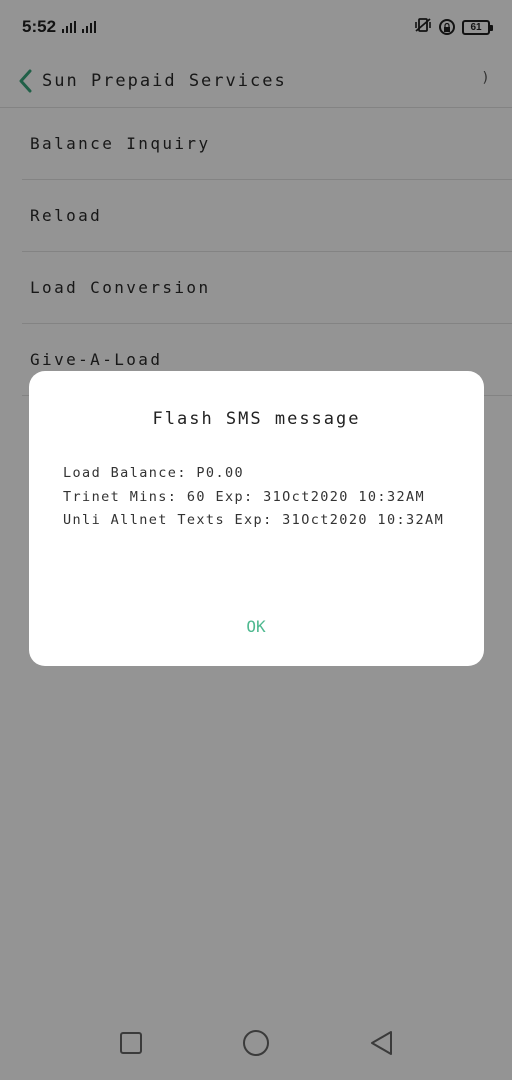 The height and width of the screenshot is (1080, 512). I want to click on dialog-line-unli-texts: Unli Allnet Texts Exp: 31Oct2020 10:32AM, so click(254, 520).